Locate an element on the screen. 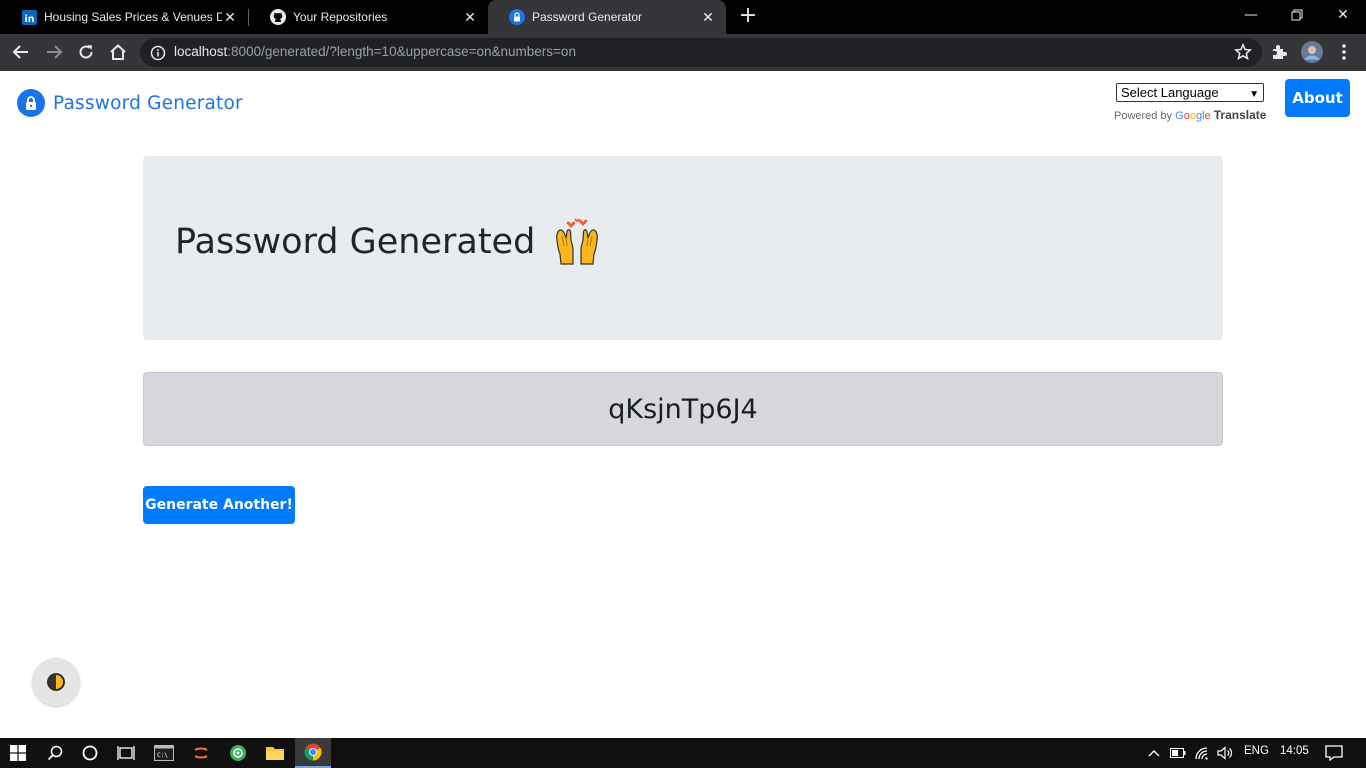  google-logo: Google is located at coordinates (1193, 116).